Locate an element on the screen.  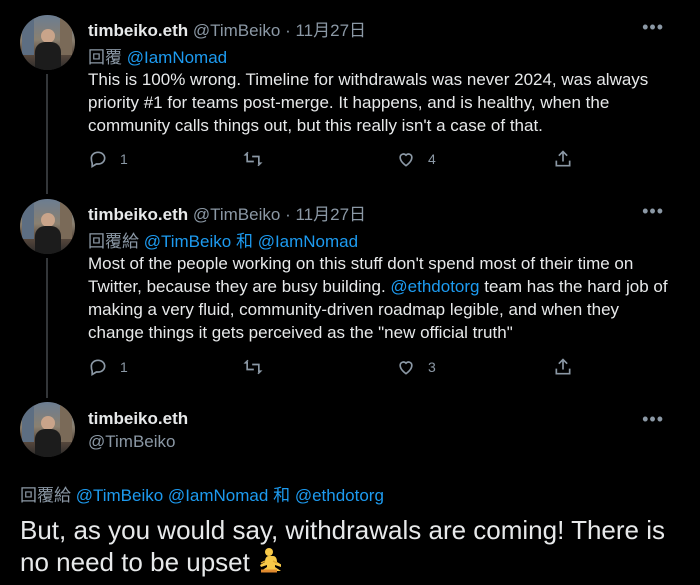
like-button: 4 is located at coordinates (416, 159).